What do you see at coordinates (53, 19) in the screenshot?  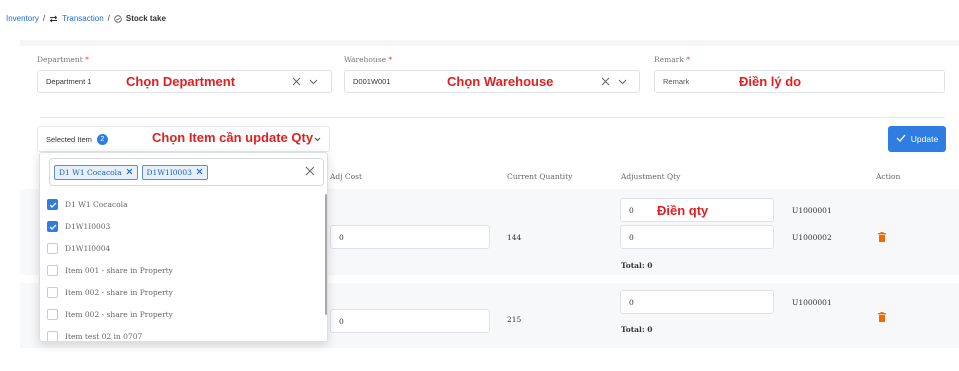 I see `transfer-icon` at bounding box center [53, 19].